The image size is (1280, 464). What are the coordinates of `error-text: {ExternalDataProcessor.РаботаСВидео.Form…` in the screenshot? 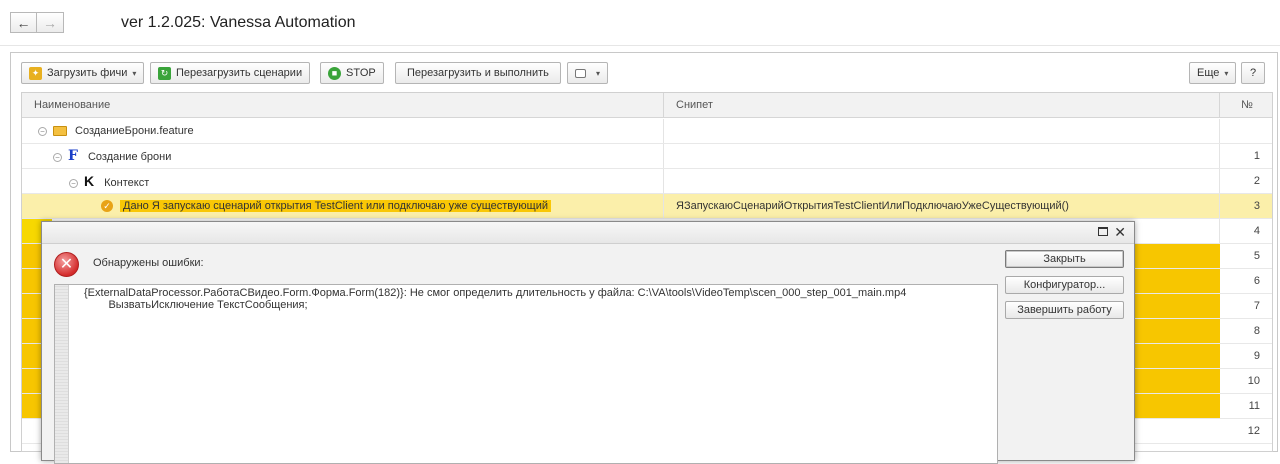 It's located at (495, 299).